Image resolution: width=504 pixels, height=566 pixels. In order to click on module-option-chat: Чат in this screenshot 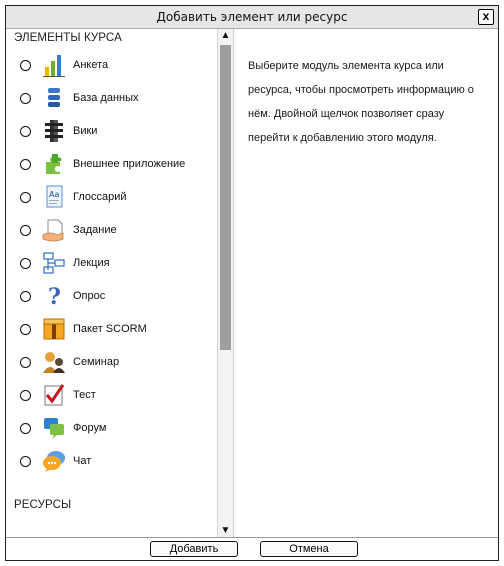, I will do `click(108, 462)`.